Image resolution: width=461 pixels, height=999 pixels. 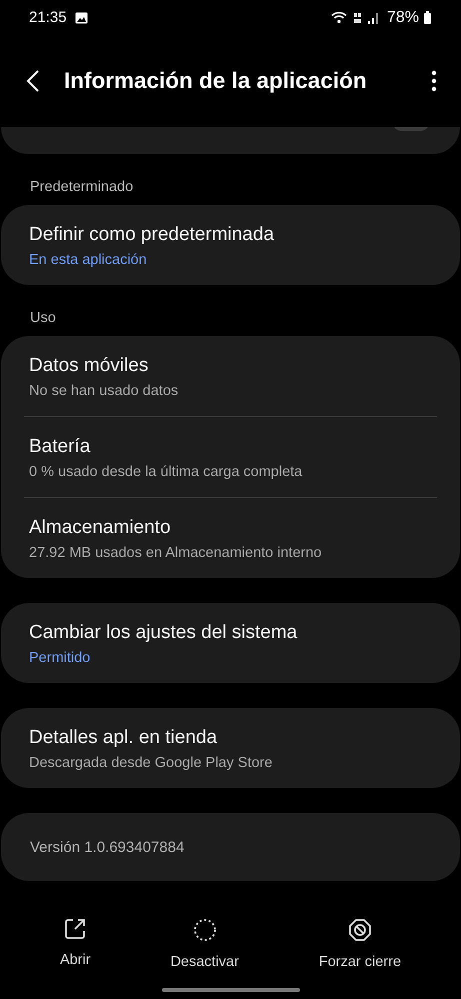 What do you see at coordinates (60, 447) in the screenshot?
I see `item-title: Batería` at bounding box center [60, 447].